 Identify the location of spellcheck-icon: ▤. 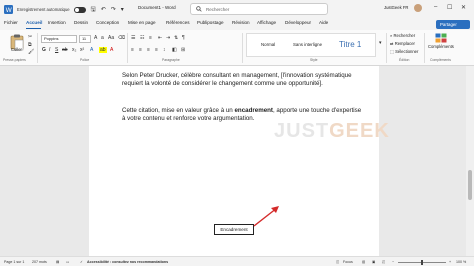
(57, 262).